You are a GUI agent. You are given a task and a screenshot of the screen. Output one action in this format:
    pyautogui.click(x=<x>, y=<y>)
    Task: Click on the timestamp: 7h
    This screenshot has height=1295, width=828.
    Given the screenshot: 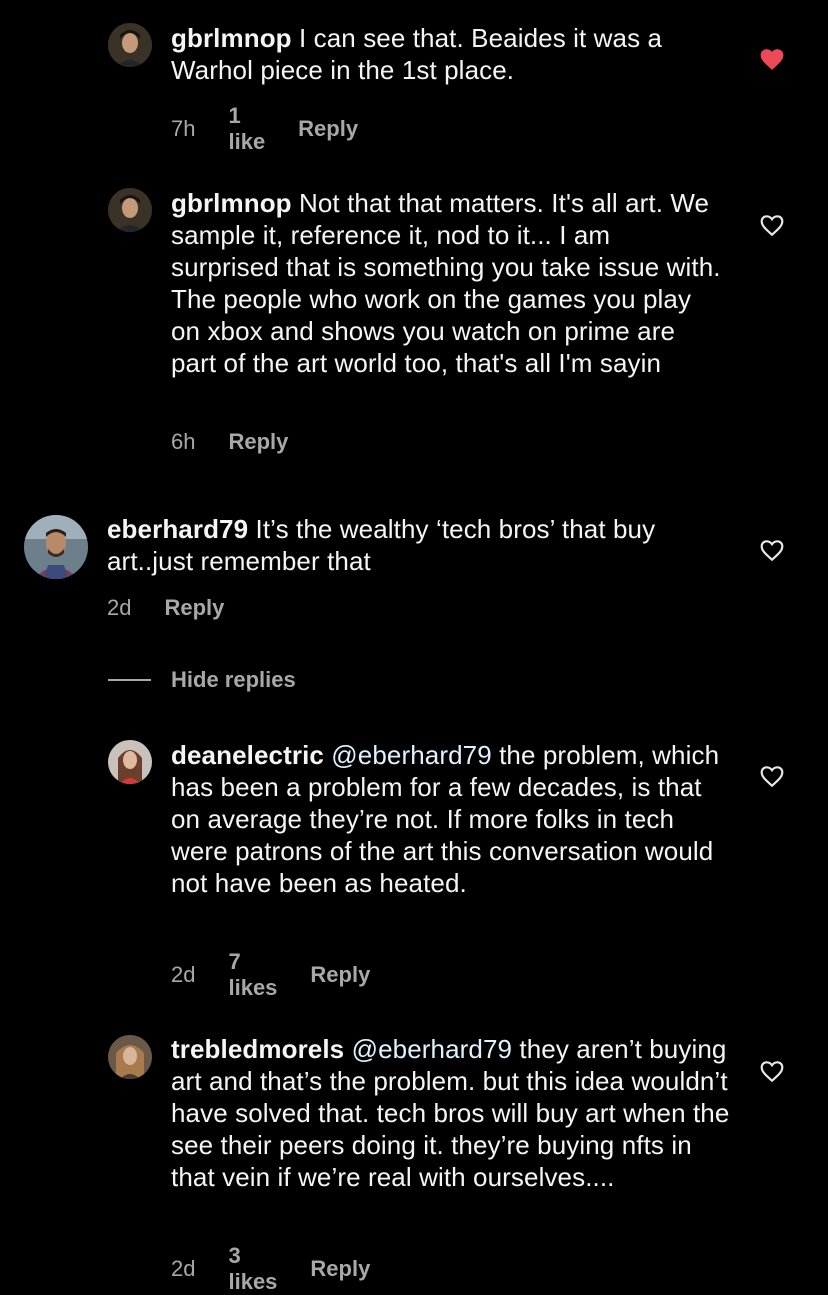 What is the action you would take?
    pyautogui.click(x=183, y=128)
    